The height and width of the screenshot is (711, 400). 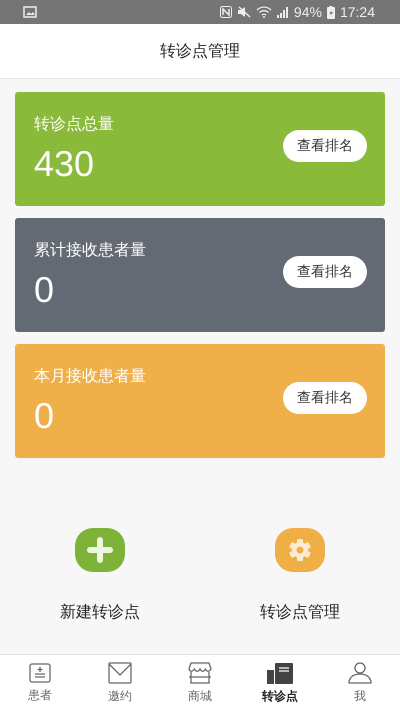 I want to click on storefront-icon, so click(x=200, y=673).